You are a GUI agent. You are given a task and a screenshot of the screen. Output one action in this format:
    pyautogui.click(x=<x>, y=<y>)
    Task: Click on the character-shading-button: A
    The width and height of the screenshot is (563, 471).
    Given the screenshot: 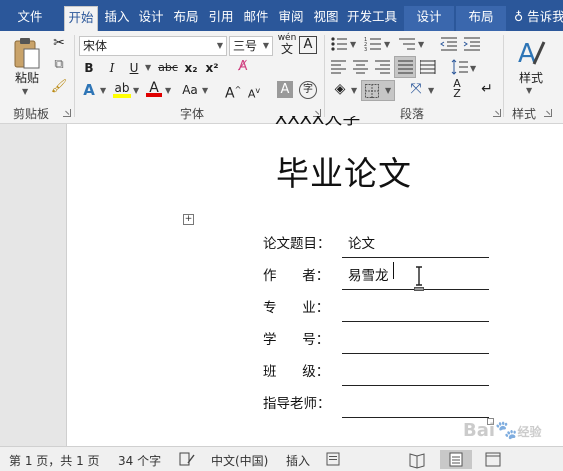 What is the action you would take?
    pyautogui.click(x=285, y=89)
    